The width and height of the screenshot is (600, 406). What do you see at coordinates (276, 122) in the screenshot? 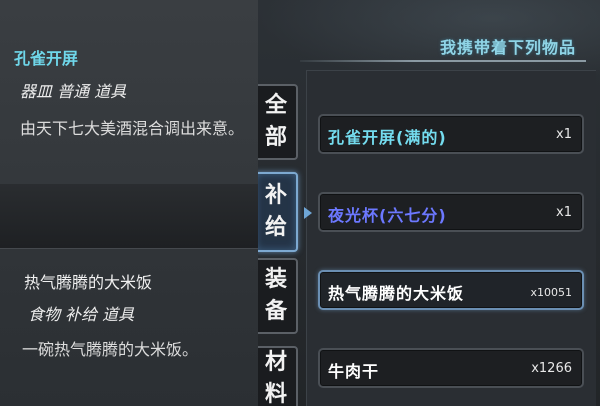
I see `tab-all: 全 部` at bounding box center [276, 122].